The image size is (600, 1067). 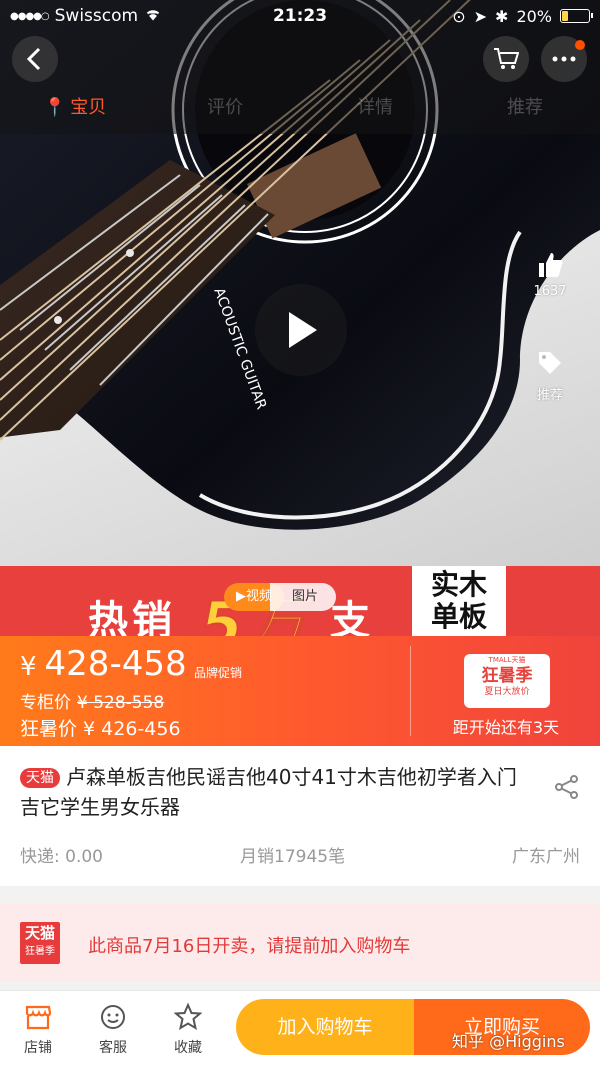 I want to click on summer-event-logo: TMALL天猫 狂暑季 夏日大放价, so click(x=507, y=681).